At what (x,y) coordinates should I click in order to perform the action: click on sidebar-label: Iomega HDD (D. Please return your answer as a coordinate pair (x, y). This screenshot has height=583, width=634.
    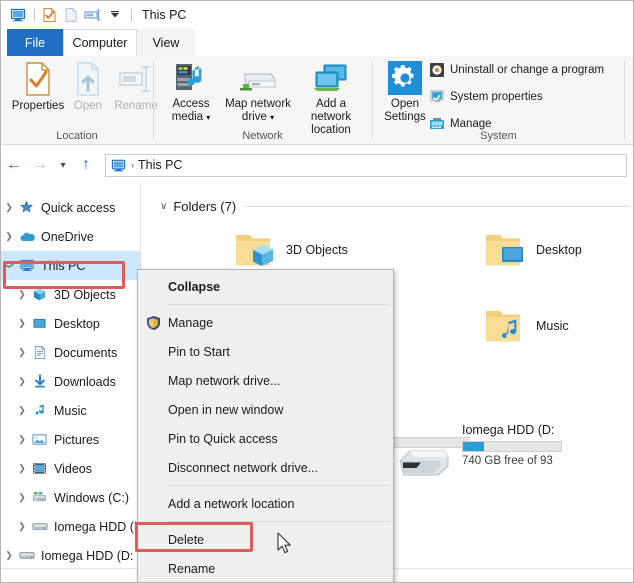
    Looking at the image, I should click on (97, 526).